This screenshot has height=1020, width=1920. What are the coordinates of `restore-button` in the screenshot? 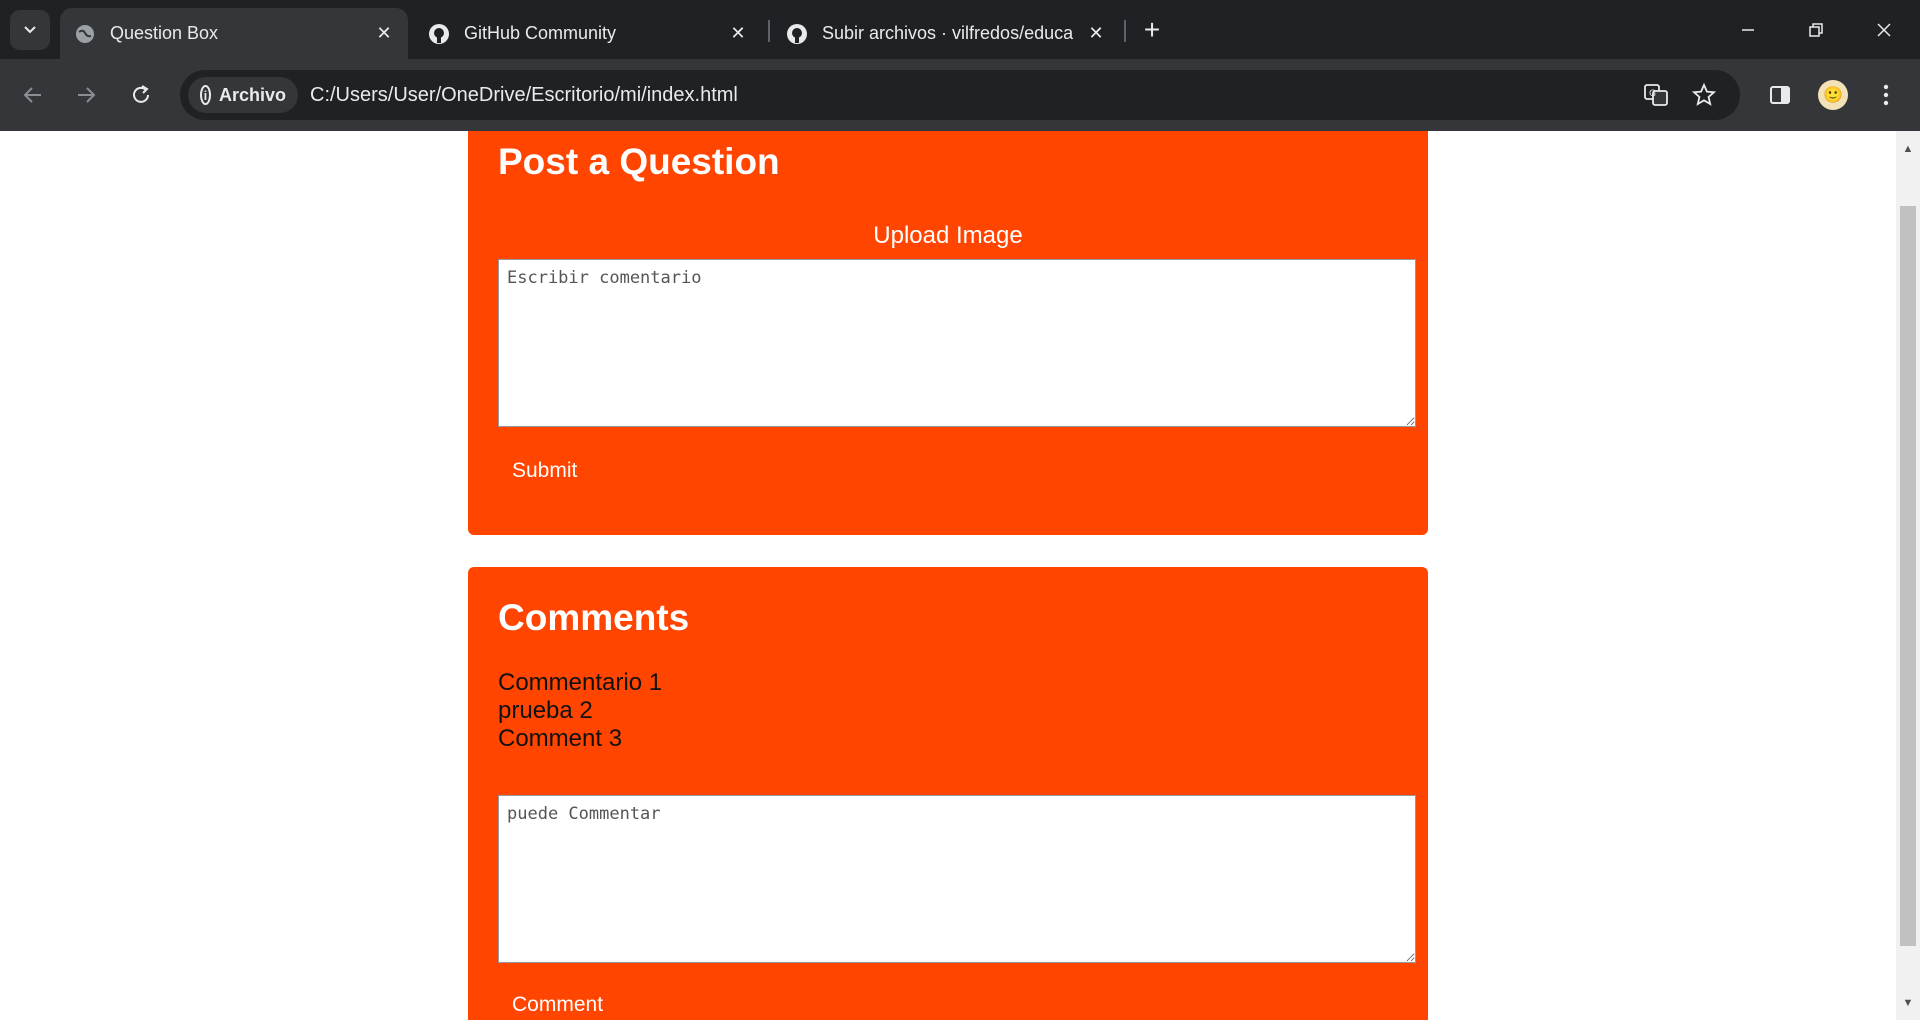 It's located at (1816, 29).